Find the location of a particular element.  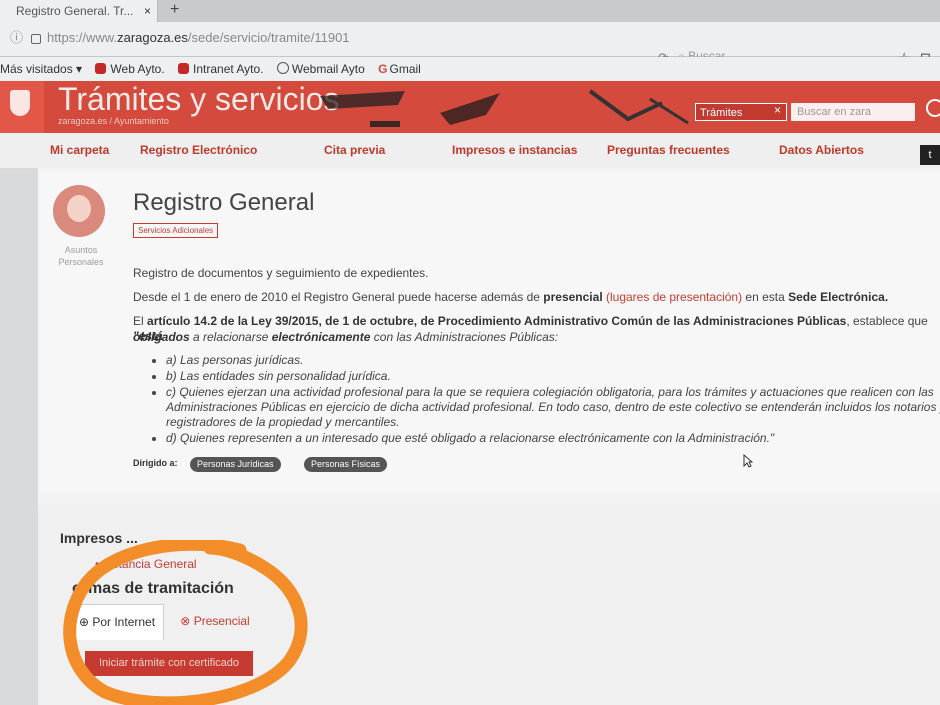

search-icon is located at coordinates (933, 108).